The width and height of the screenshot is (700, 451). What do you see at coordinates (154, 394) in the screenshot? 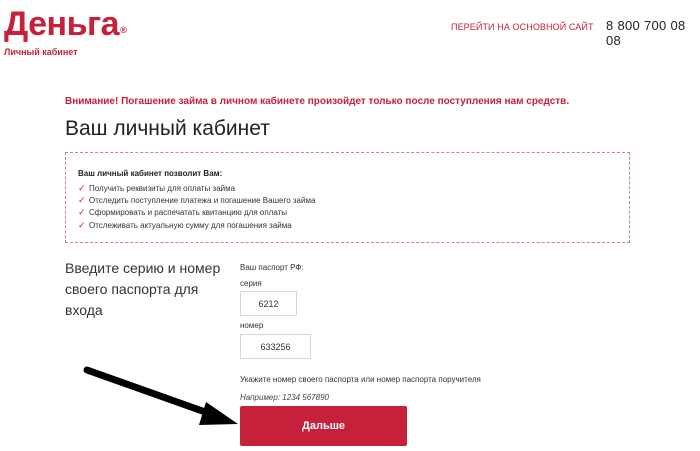
I see `arrow-shaft` at bounding box center [154, 394].